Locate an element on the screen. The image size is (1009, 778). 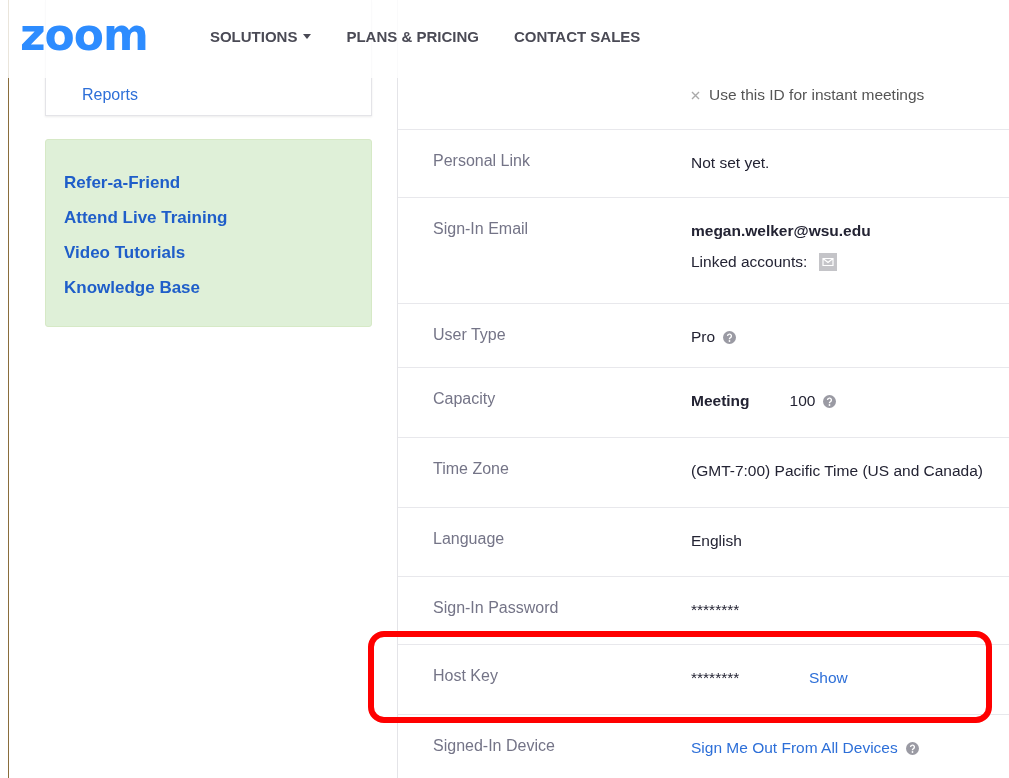
show-link: Show is located at coordinates (828, 678).